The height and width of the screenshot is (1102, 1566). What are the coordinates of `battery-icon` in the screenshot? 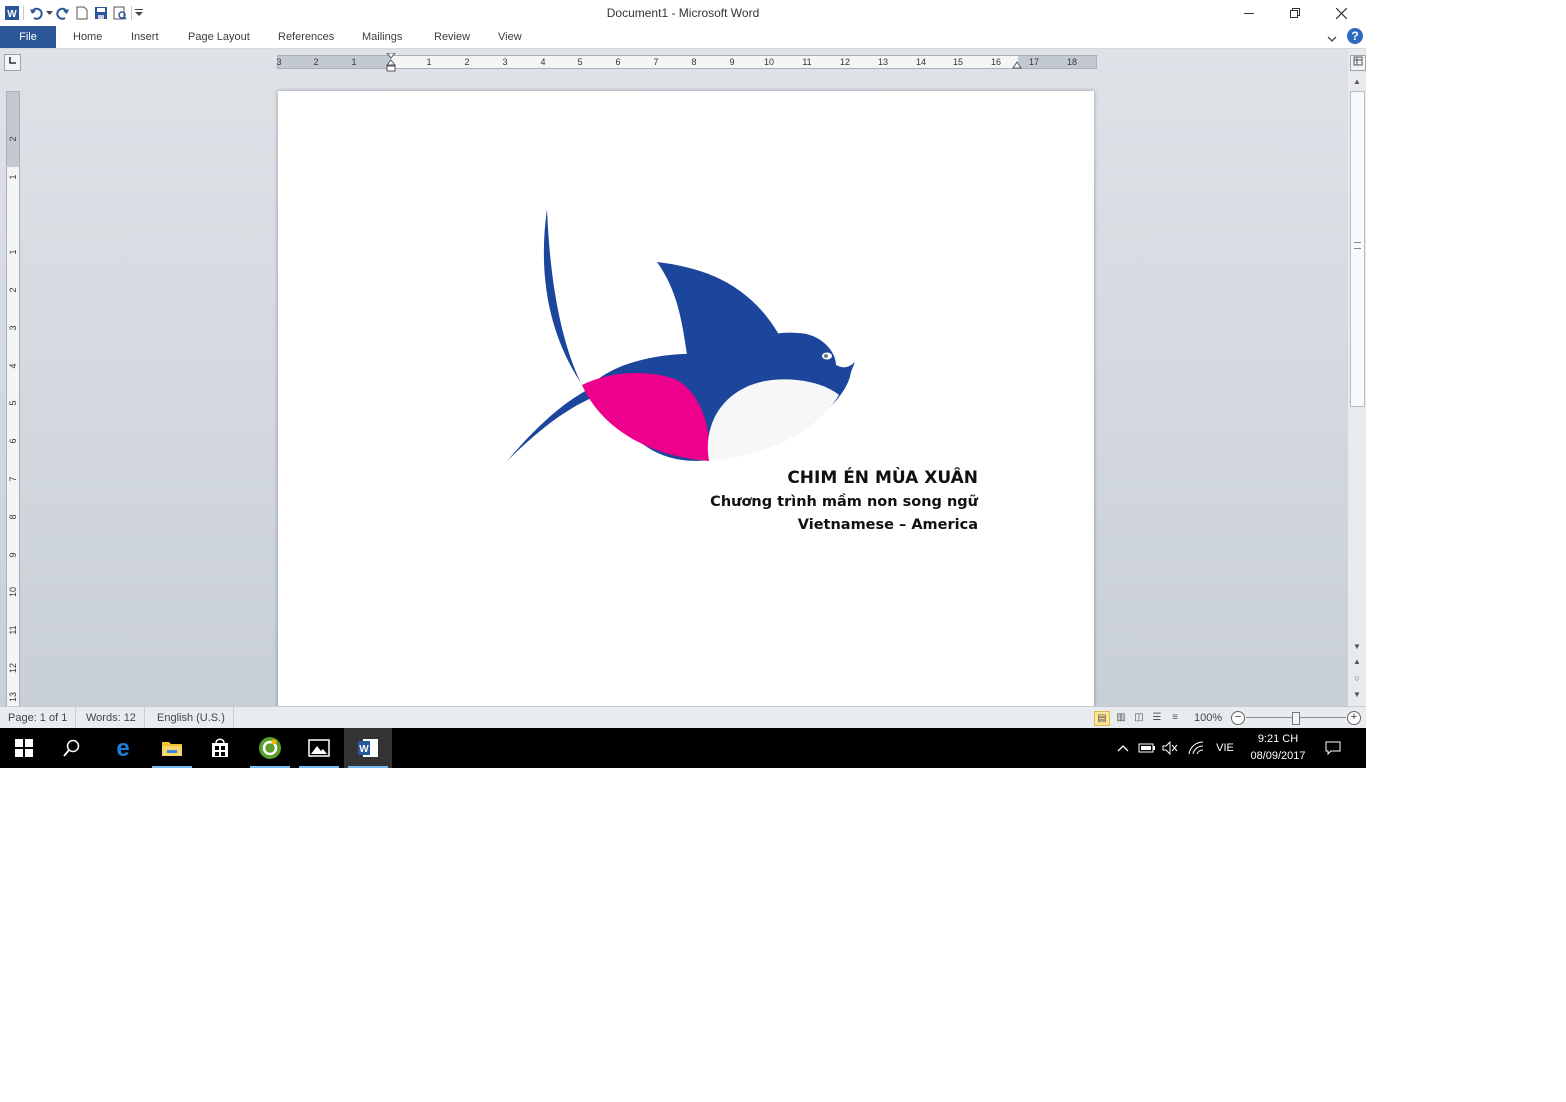 It's located at (1147, 748).